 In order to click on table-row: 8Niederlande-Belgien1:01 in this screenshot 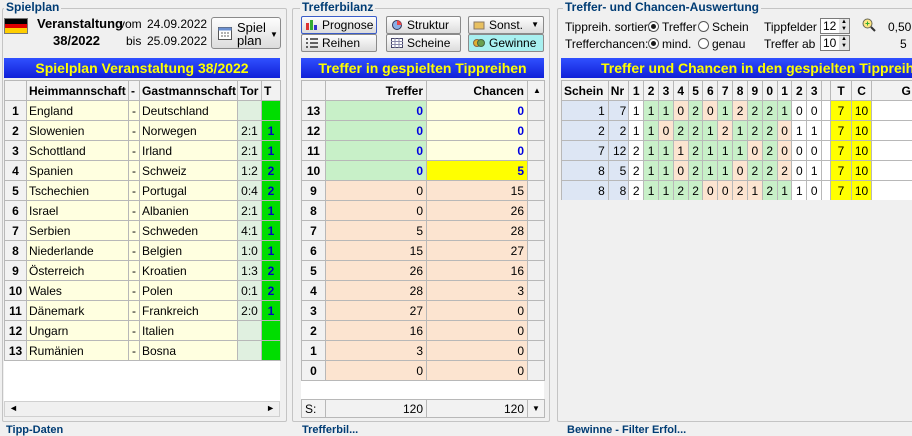, I will do `click(143, 251)`.